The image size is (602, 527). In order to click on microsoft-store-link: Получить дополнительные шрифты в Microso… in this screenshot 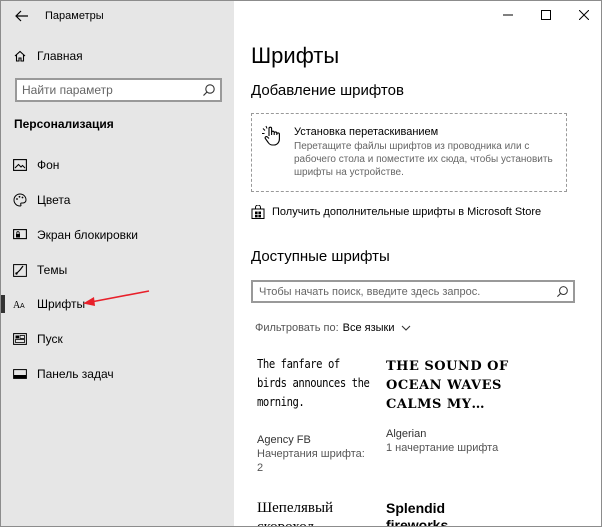, I will do `click(396, 212)`.